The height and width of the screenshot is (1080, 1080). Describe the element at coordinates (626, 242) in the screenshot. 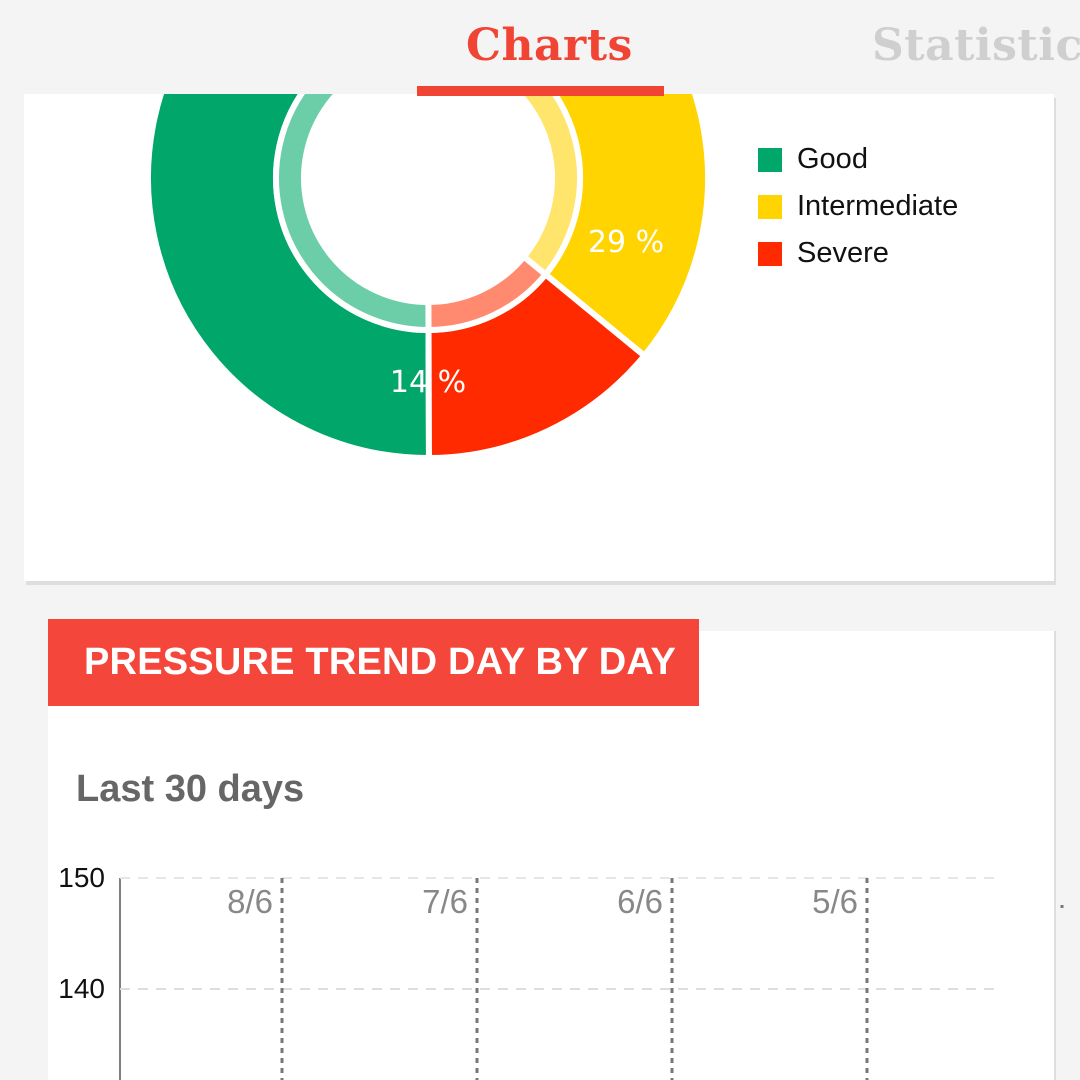

I see `intermediate-slice-label: 29 %` at that location.